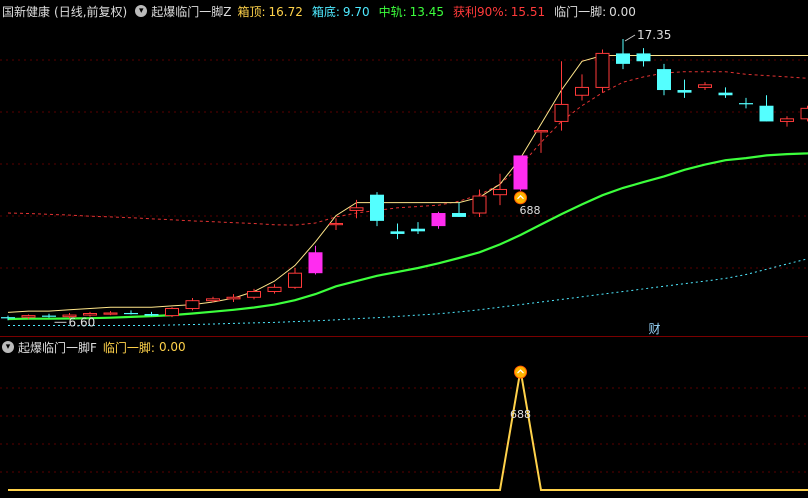 This screenshot has height=498, width=808. Describe the element at coordinates (172, 347) in the screenshot. I see `sub-legend-value: 0.00` at that location.